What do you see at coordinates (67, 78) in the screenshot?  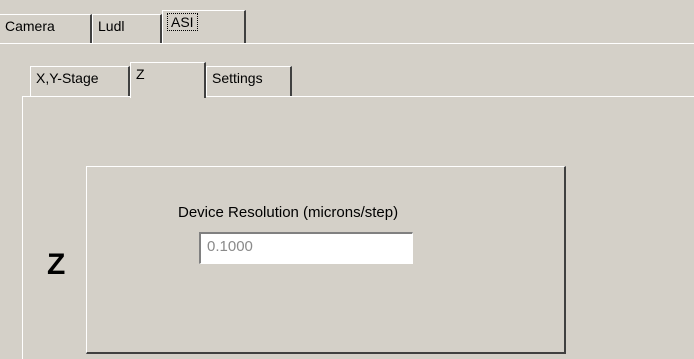 I see `tab-xy-stage-label: X,Y-Stage` at bounding box center [67, 78].